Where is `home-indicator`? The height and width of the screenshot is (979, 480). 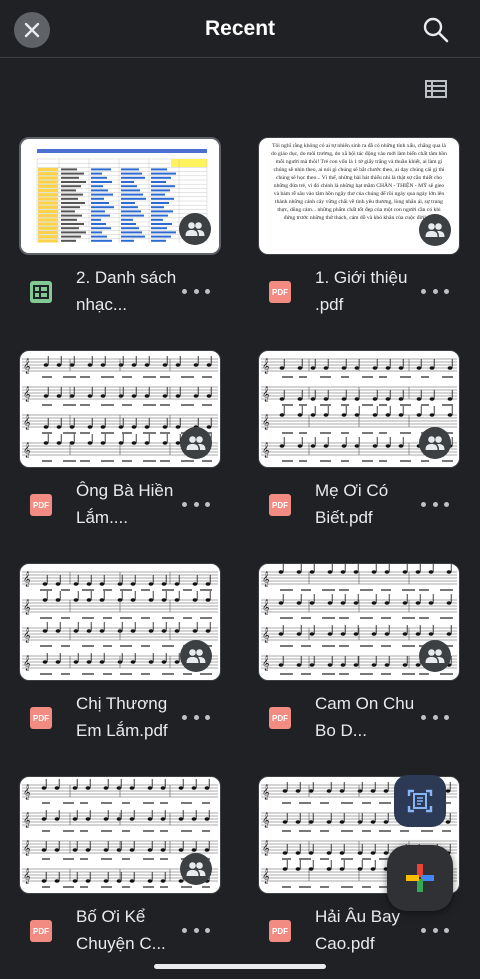 home-indicator is located at coordinates (240, 966).